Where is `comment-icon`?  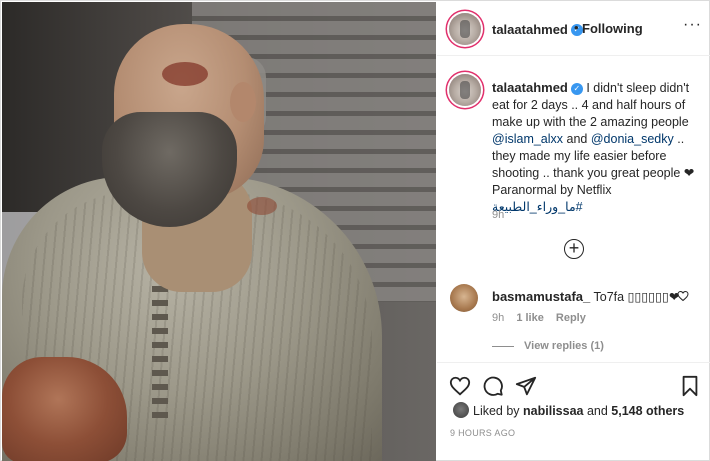 comment-icon is located at coordinates (493, 386).